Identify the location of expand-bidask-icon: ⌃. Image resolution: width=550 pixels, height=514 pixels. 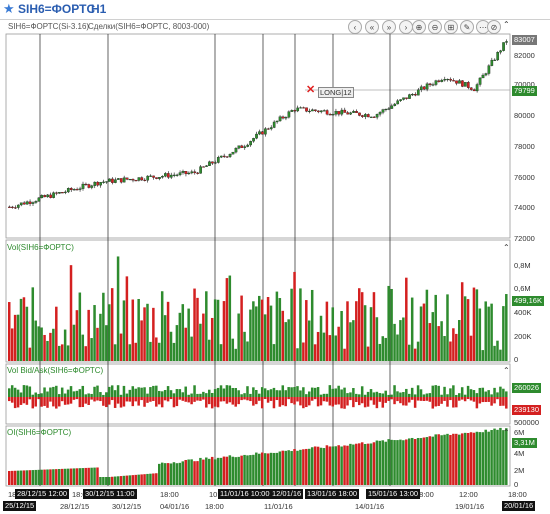
(506, 370).